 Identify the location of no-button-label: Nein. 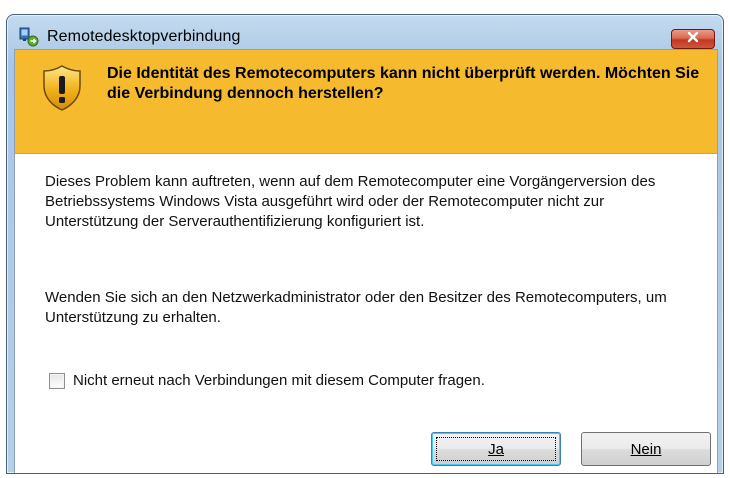
(646, 449).